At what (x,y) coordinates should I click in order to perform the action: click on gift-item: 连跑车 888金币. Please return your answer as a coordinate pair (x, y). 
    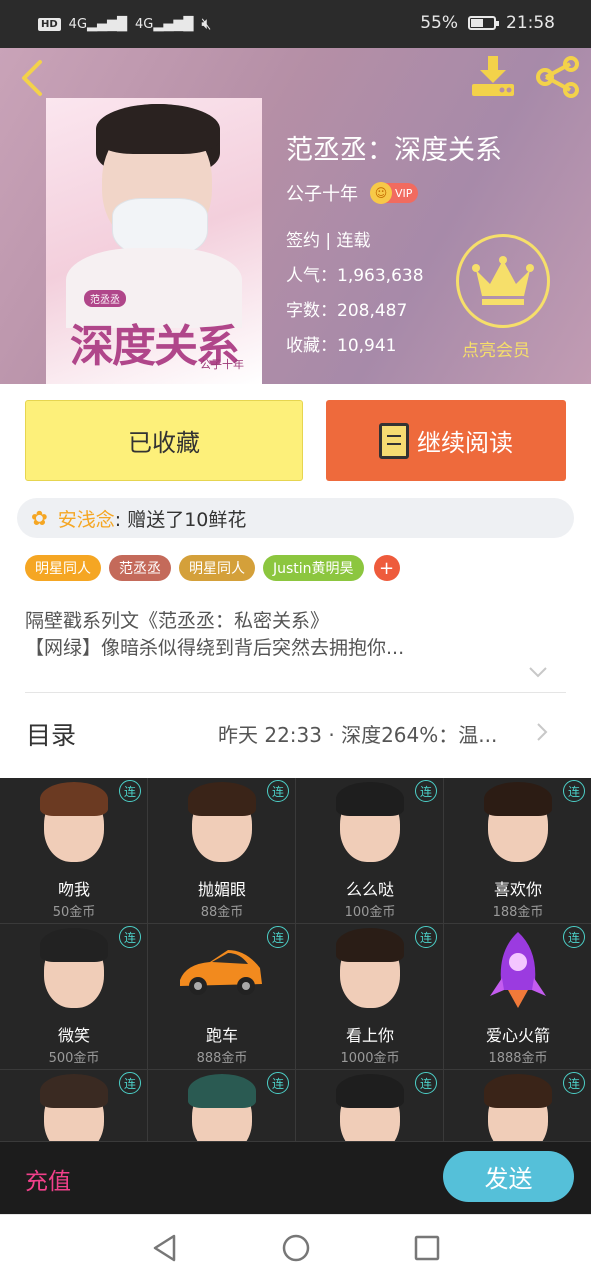
    Looking at the image, I should click on (222, 997).